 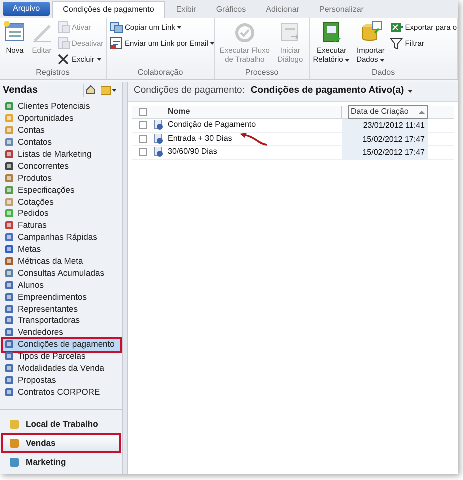 What do you see at coordinates (61, 424) in the screenshot?
I see `nav-area-button: Local de Trabalho` at bounding box center [61, 424].